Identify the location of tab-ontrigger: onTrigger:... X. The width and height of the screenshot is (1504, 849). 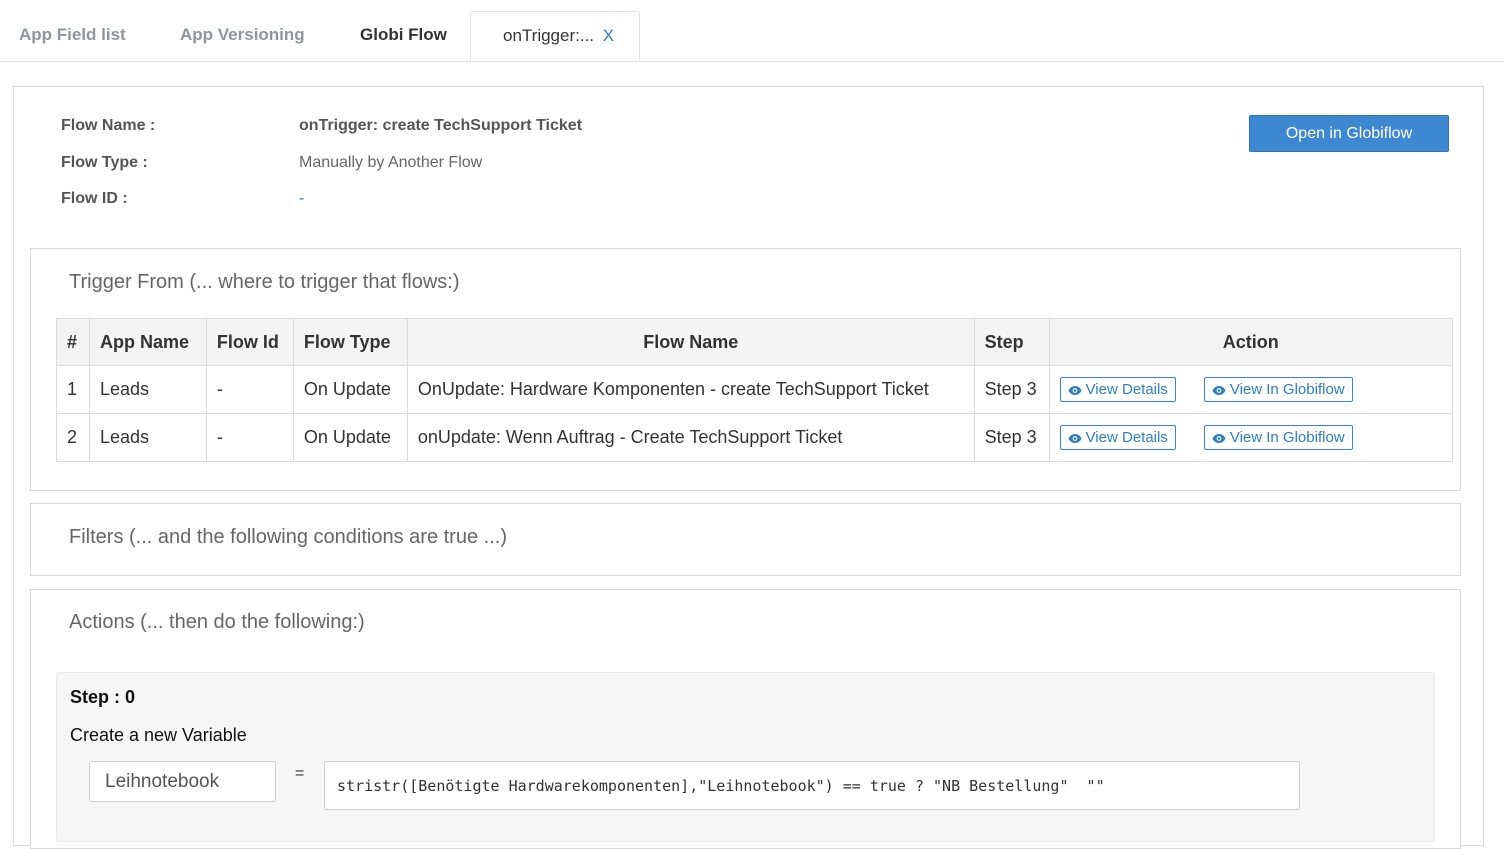
(555, 36).